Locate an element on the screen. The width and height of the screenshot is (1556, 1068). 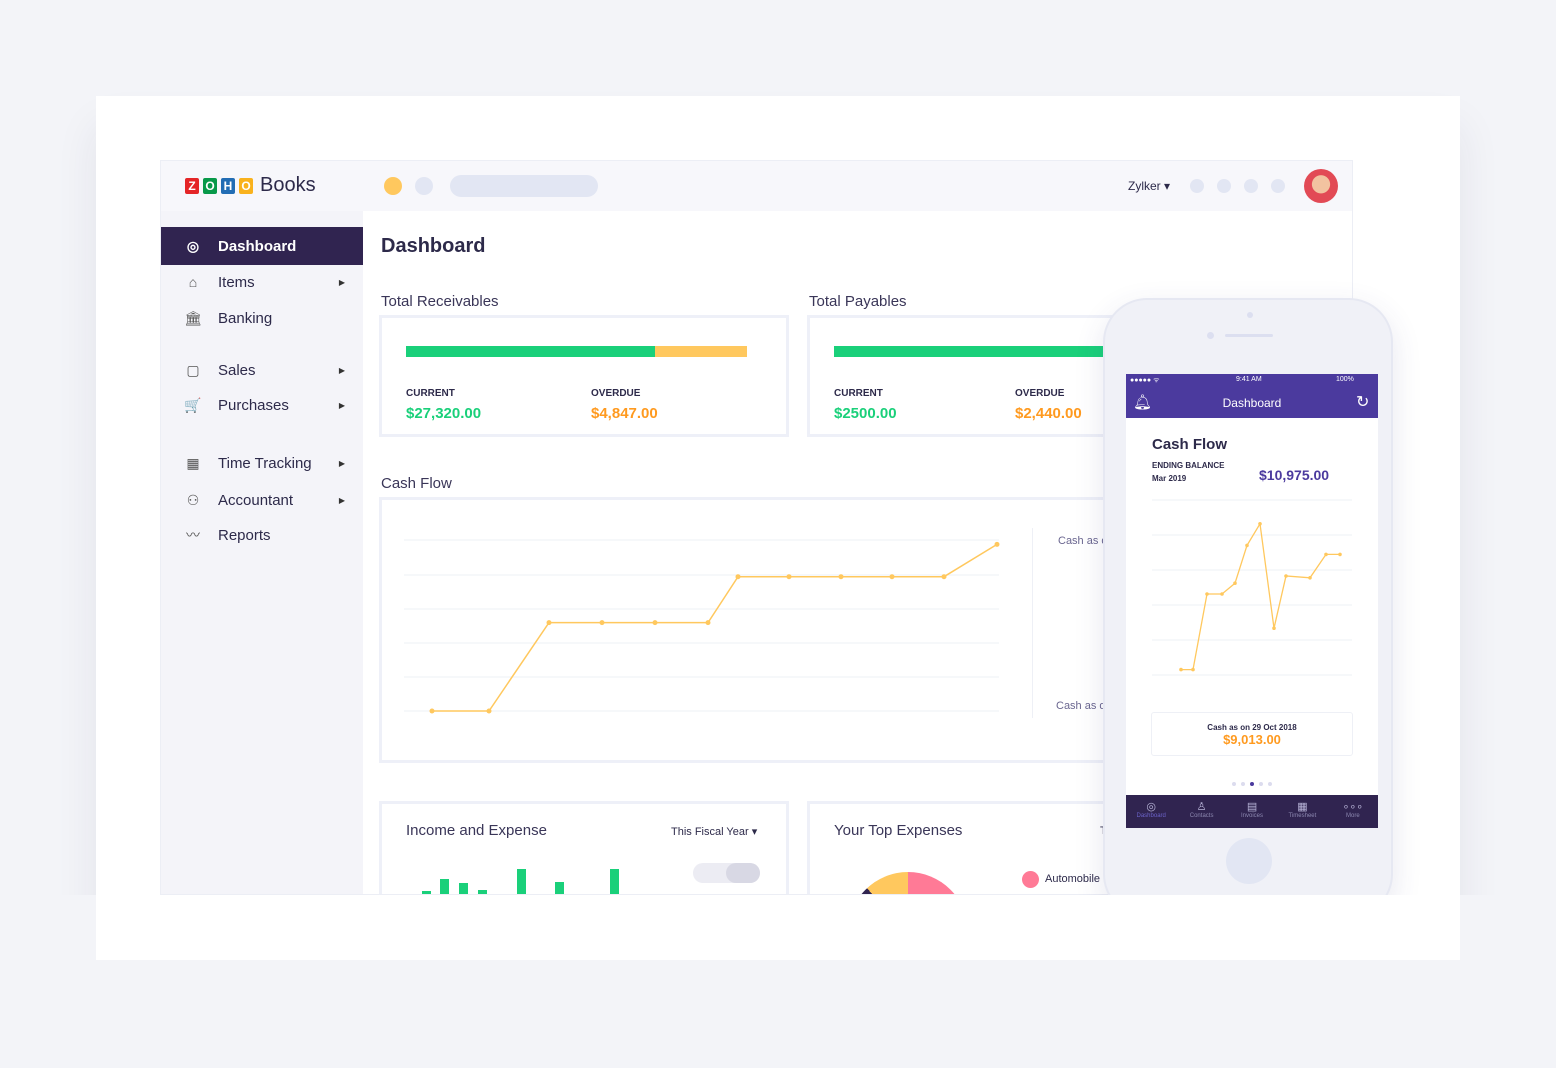
phone-tab-invoices: ▤ Invoices is located at coordinates (1252, 814).